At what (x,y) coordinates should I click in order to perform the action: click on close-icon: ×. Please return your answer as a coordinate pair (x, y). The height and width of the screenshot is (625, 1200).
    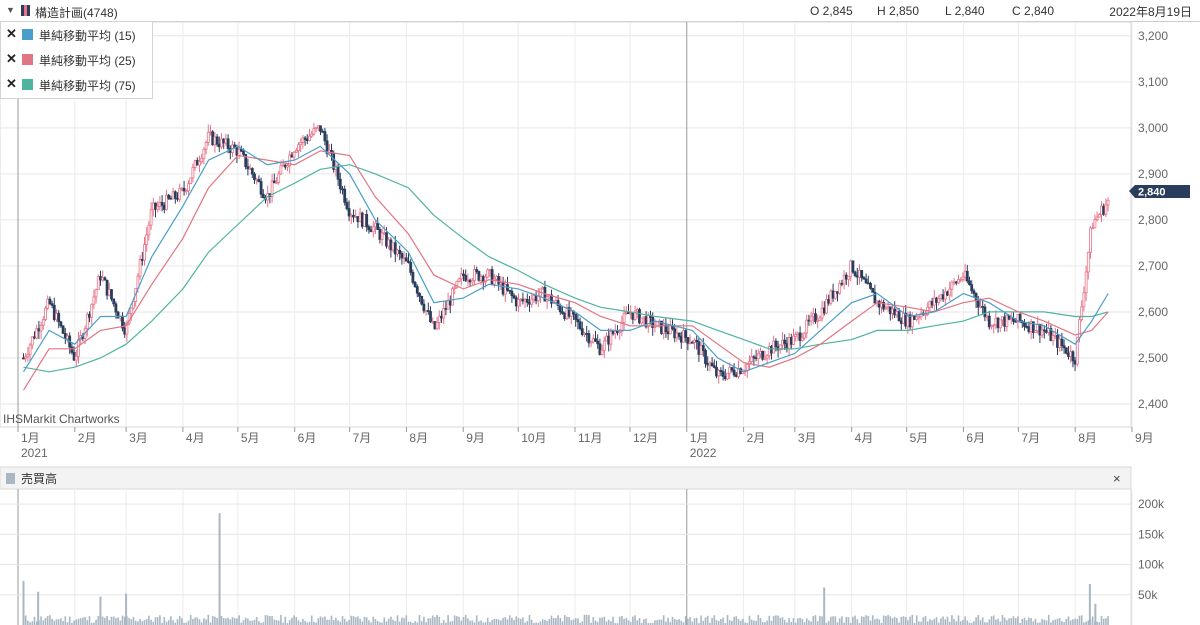
    Looking at the image, I should click on (1117, 478).